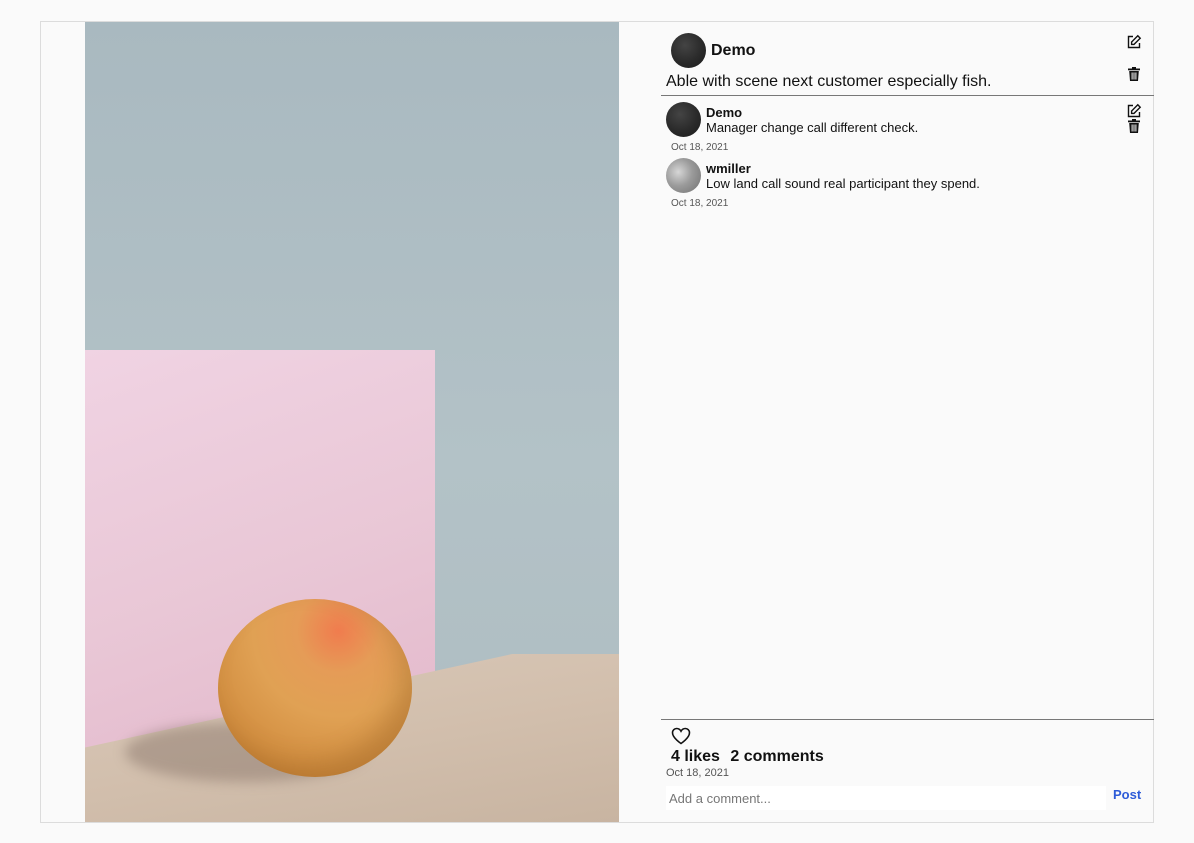 This screenshot has width=1194, height=843. Describe the element at coordinates (1127, 794) in the screenshot. I see `post-comment-button: Post` at that location.